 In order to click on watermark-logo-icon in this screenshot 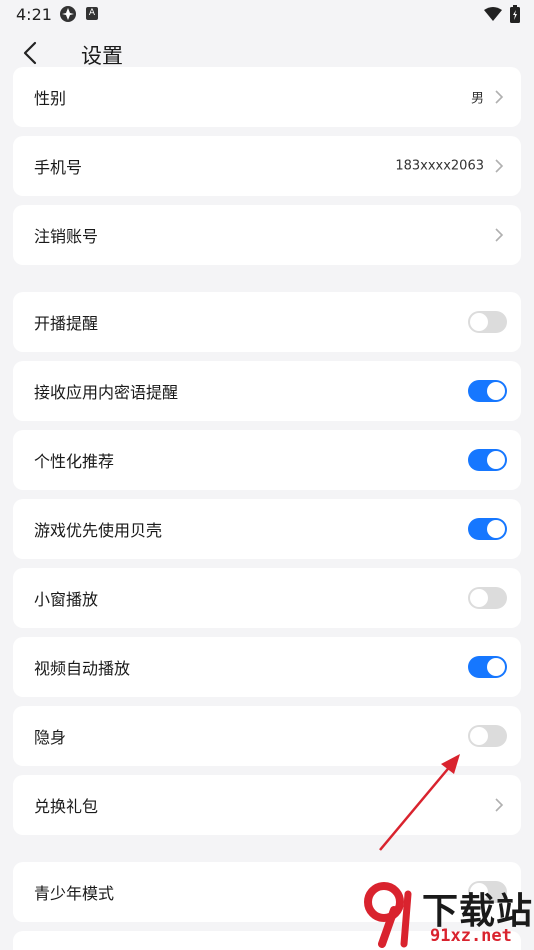, I will do `click(388, 915)`.